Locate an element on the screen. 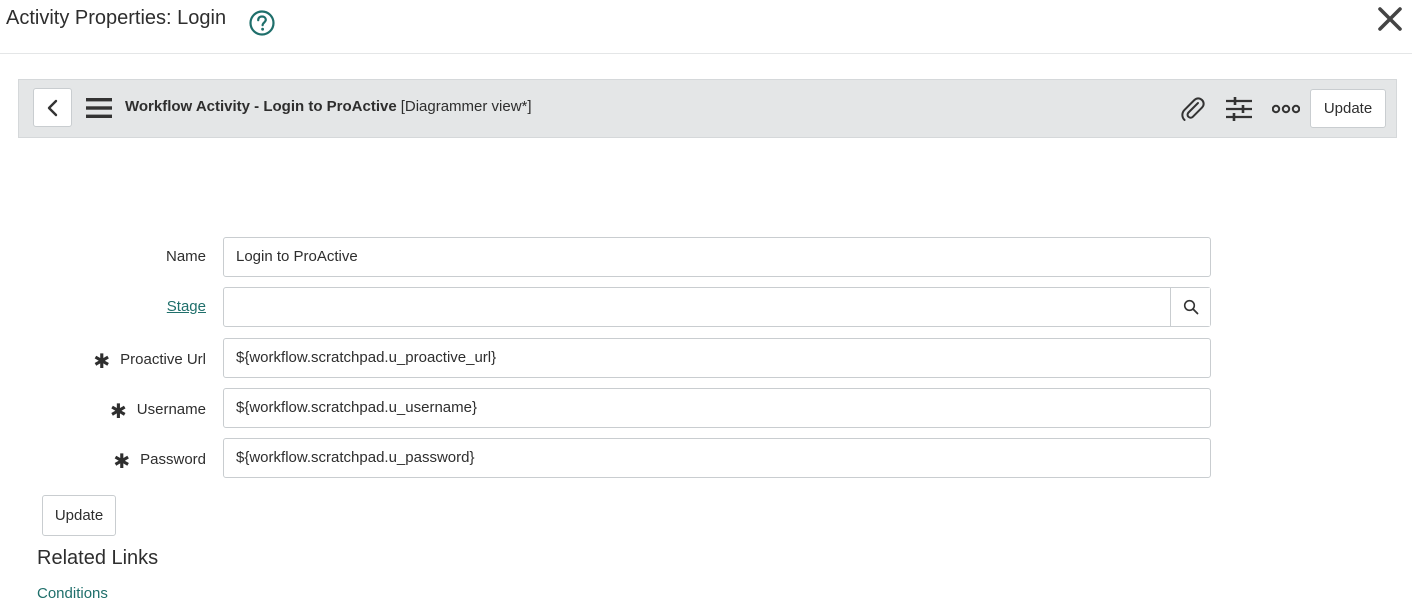 This screenshot has width=1412, height=605. name-label: Name is located at coordinates (103, 256).